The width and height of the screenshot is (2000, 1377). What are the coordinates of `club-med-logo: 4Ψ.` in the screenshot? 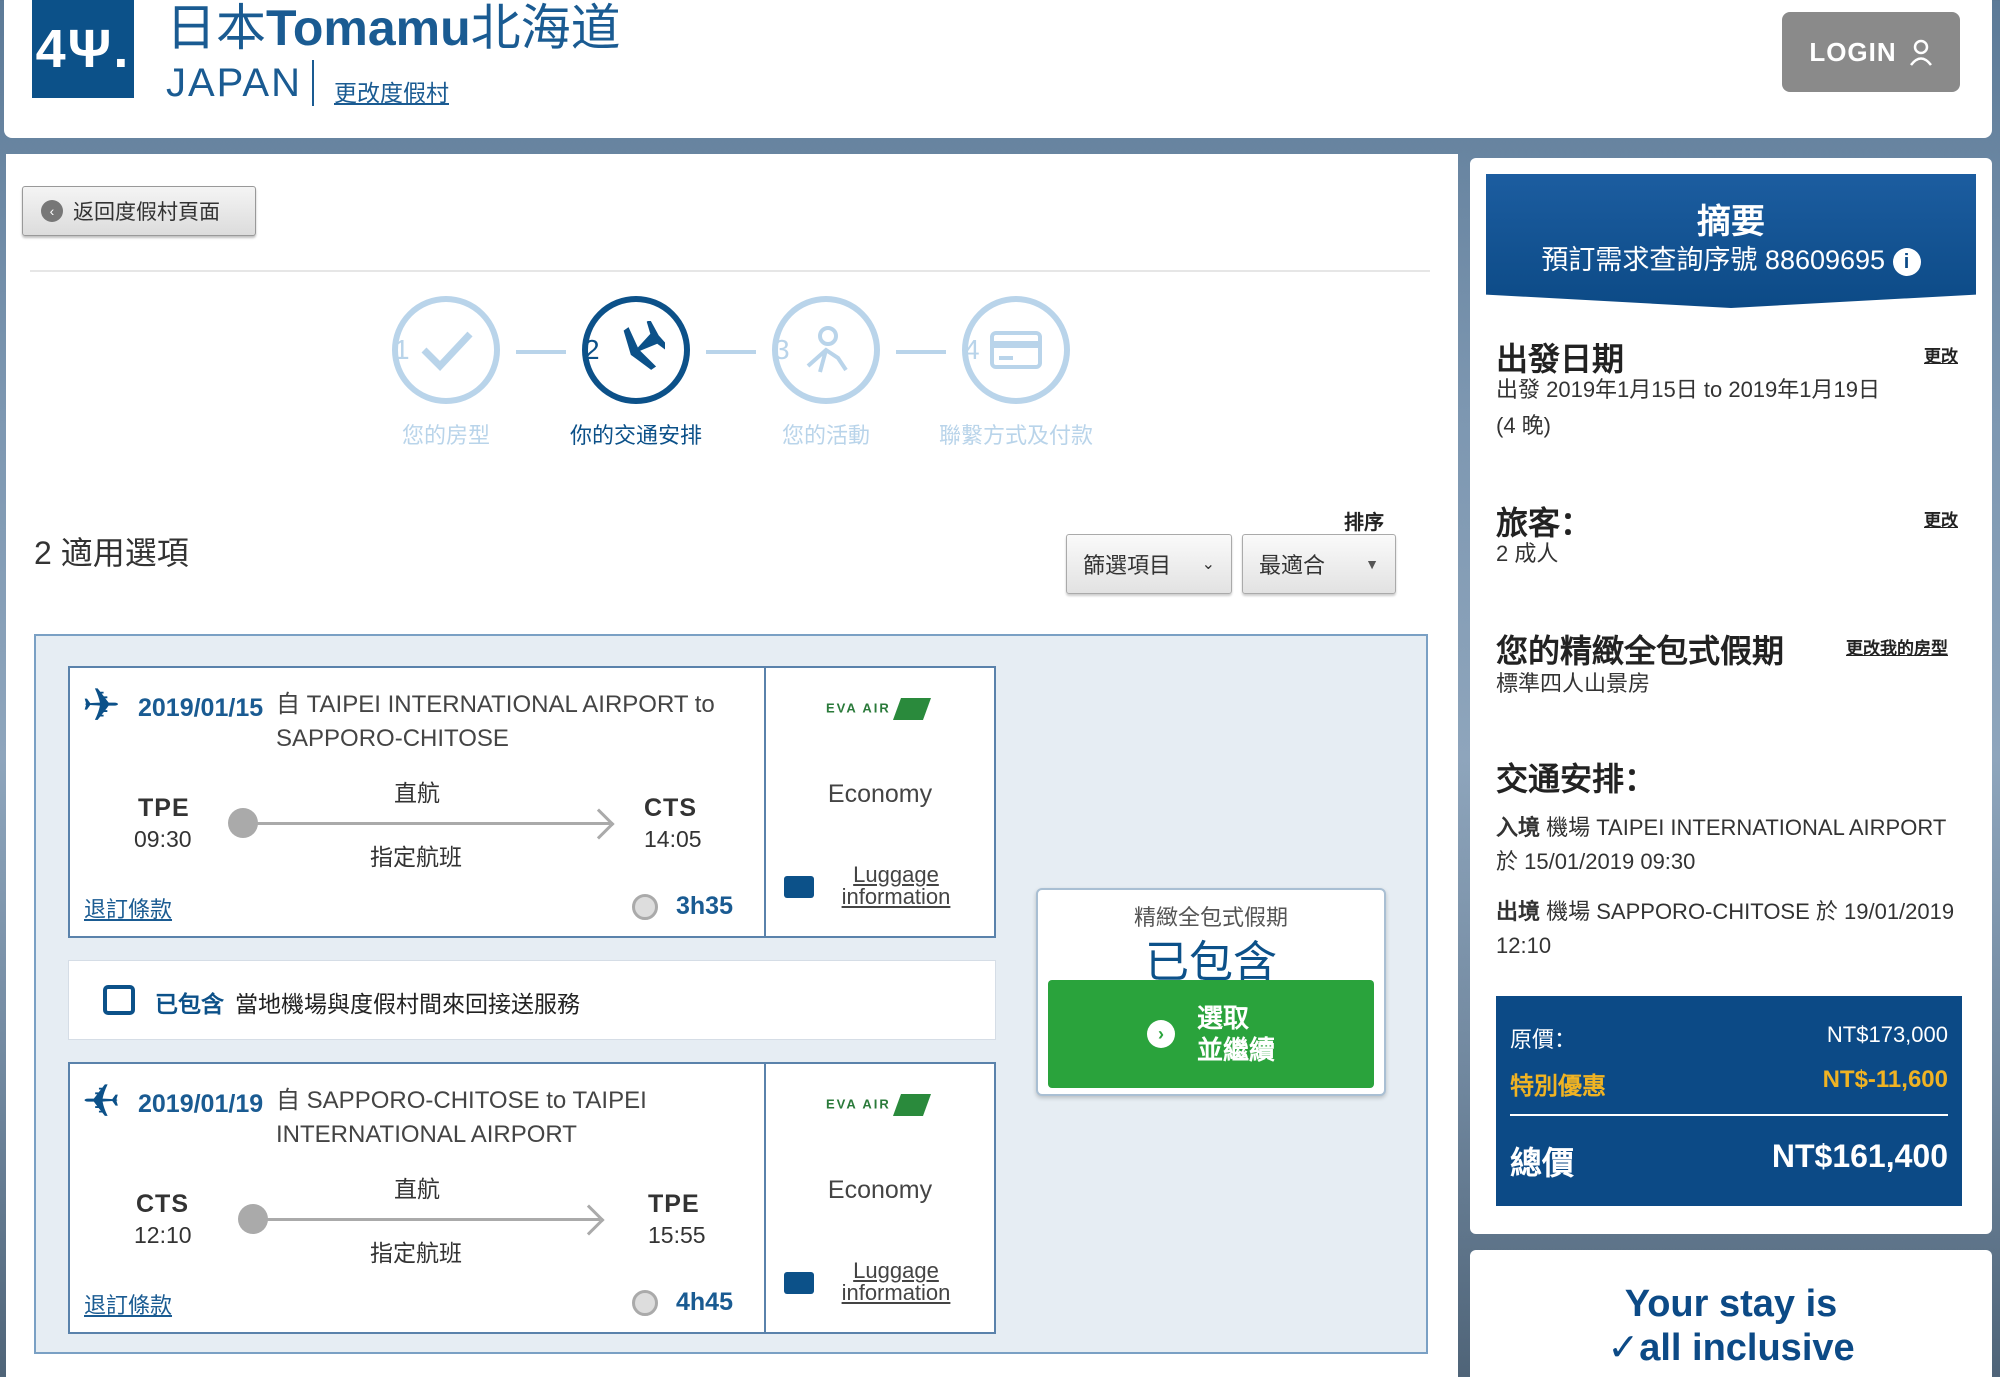 It's located at (83, 49).